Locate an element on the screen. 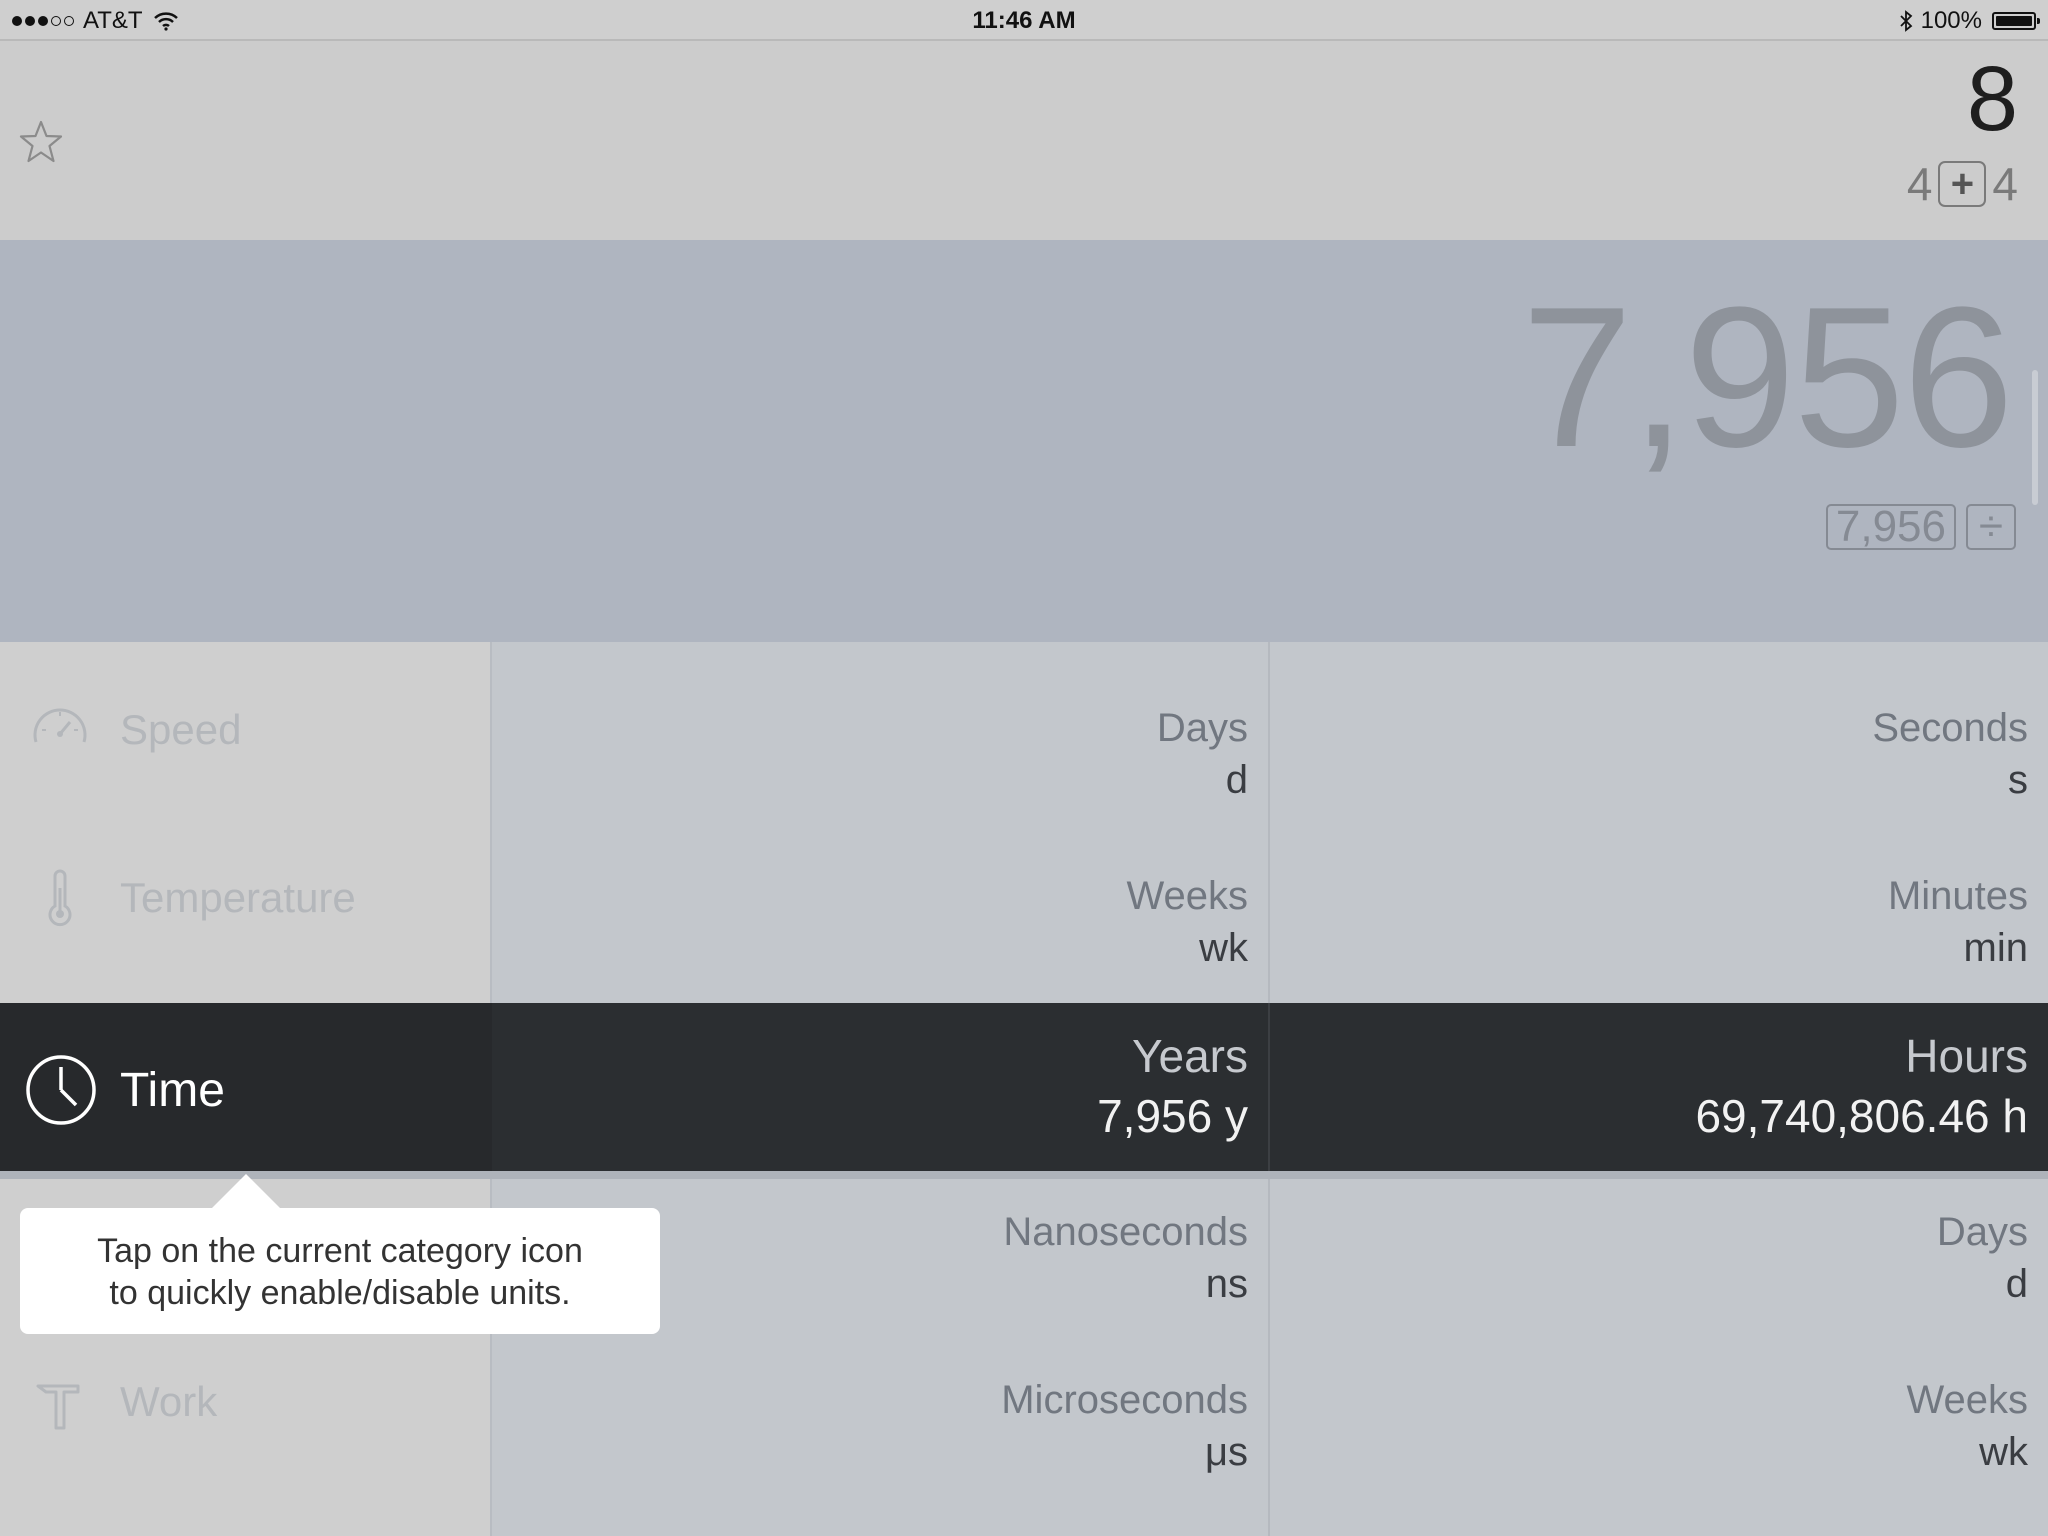 The image size is (2048, 1536). category-label: Temperature is located at coordinates (238, 897).